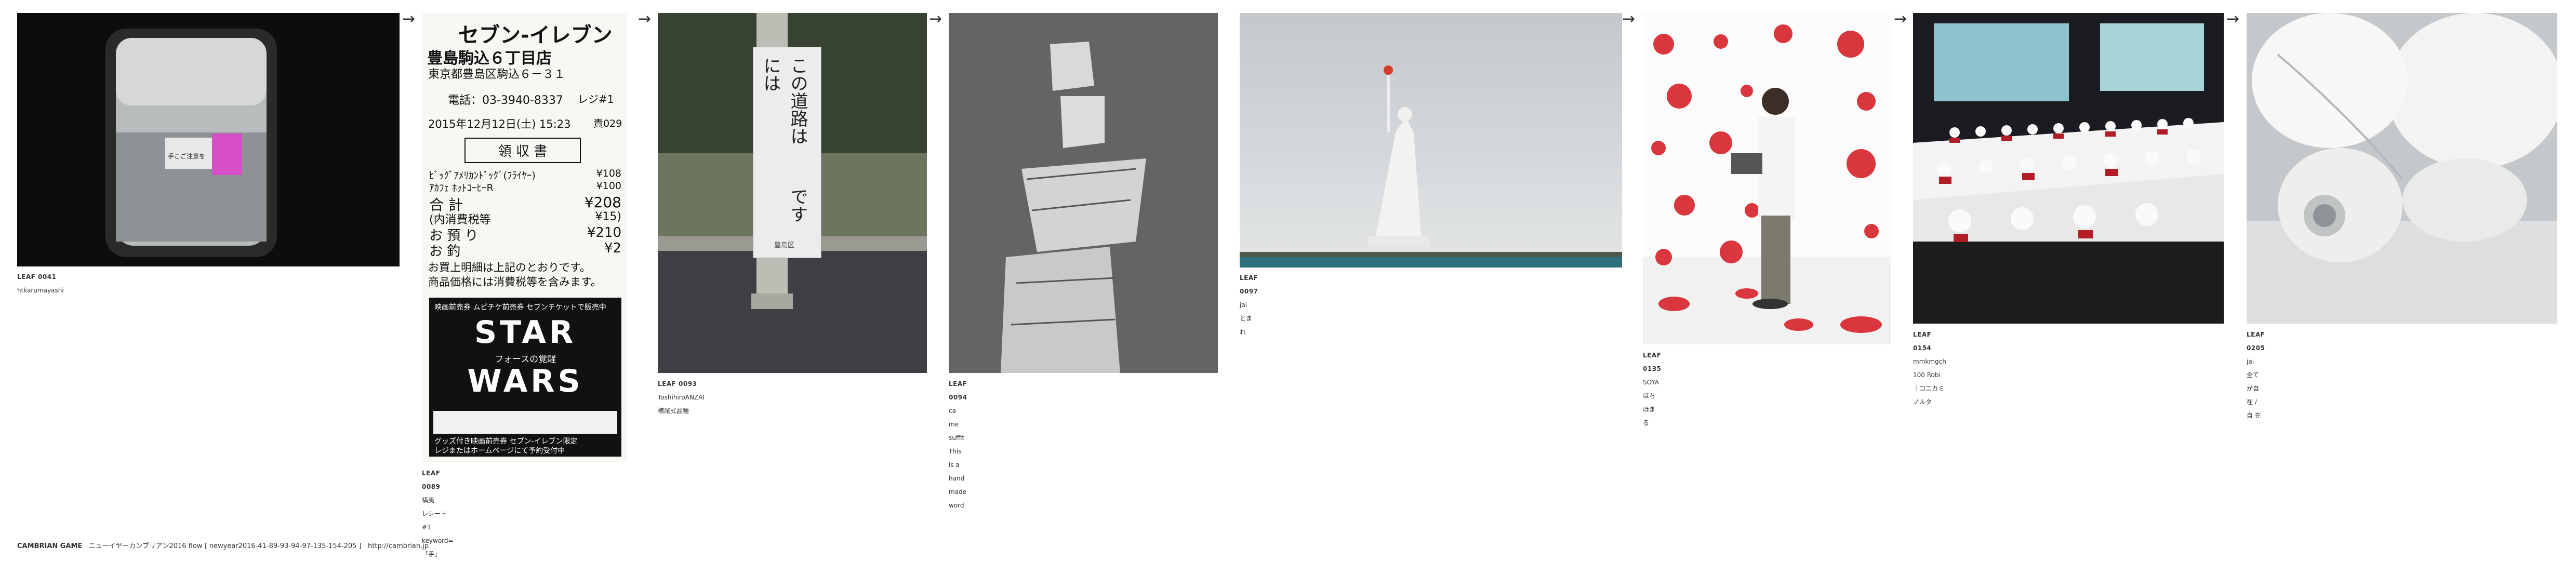 Image resolution: width=2576 pixels, height=561 pixels. I want to click on leaf-caption: LEAF 0135 SOYA ほちほまる, so click(1652, 389).